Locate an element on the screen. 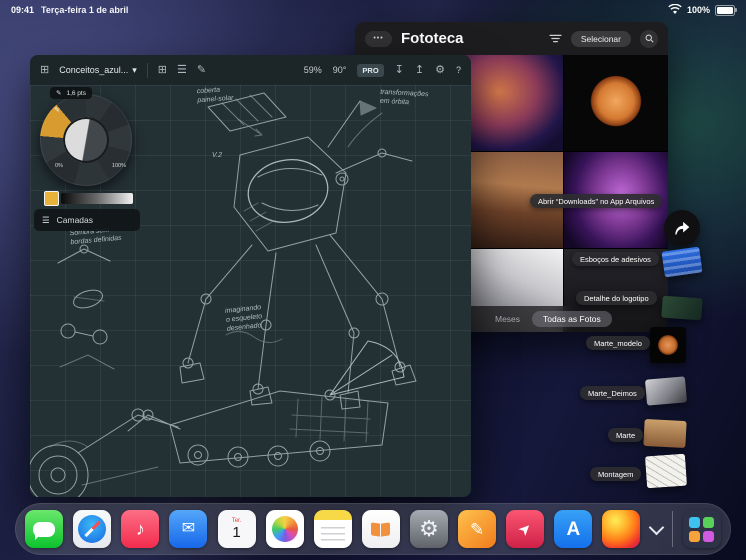 This screenshot has width=746, height=560. drag-item-label: Esboços de adesivos is located at coordinates (615, 259).